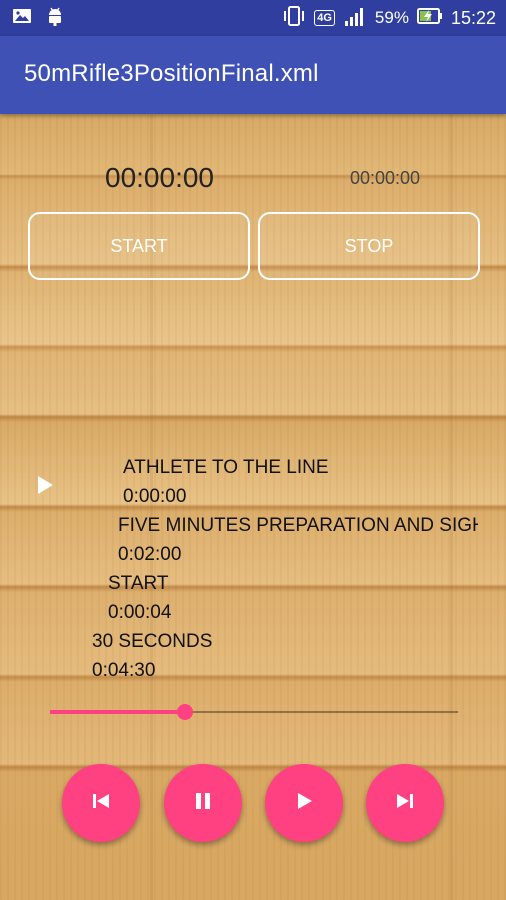  What do you see at coordinates (55, 18) in the screenshot?
I see `android-notification-icon` at bounding box center [55, 18].